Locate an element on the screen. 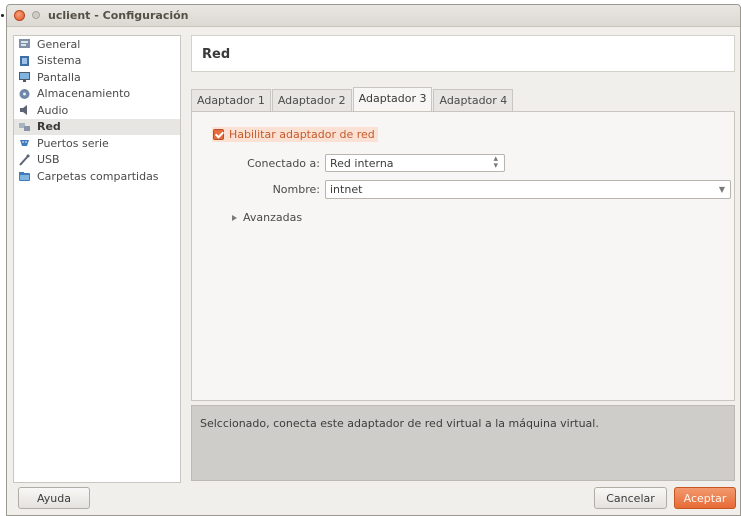  help-button: Ayuda is located at coordinates (54, 498).